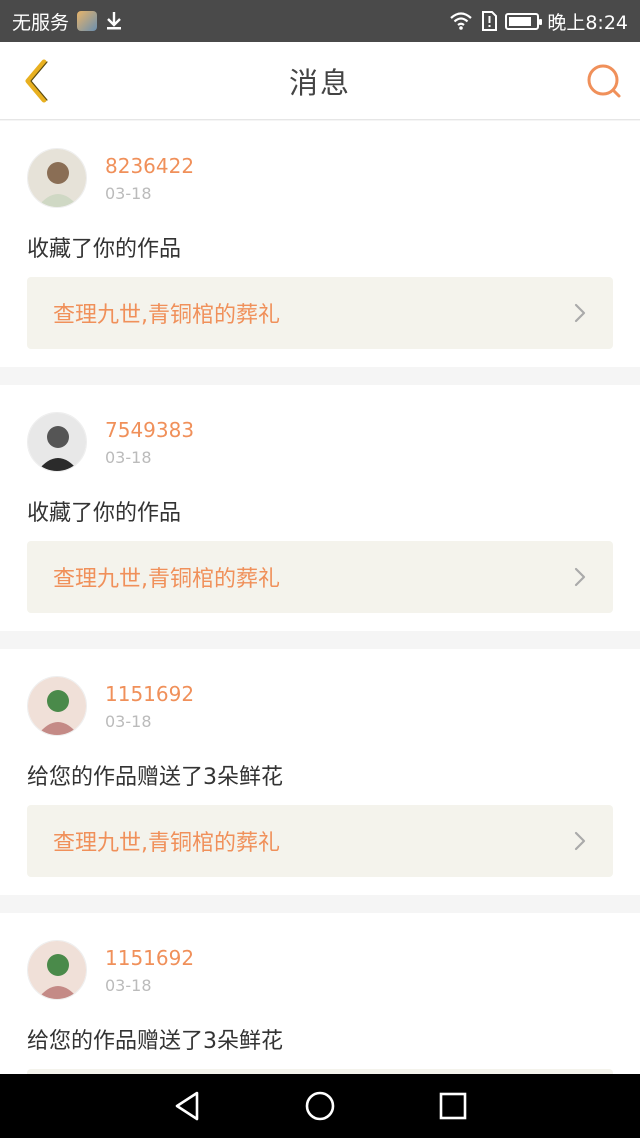 The height and width of the screenshot is (1138, 640). What do you see at coordinates (524, 21) in the screenshot?
I see `battery-icon` at bounding box center [524, 21].